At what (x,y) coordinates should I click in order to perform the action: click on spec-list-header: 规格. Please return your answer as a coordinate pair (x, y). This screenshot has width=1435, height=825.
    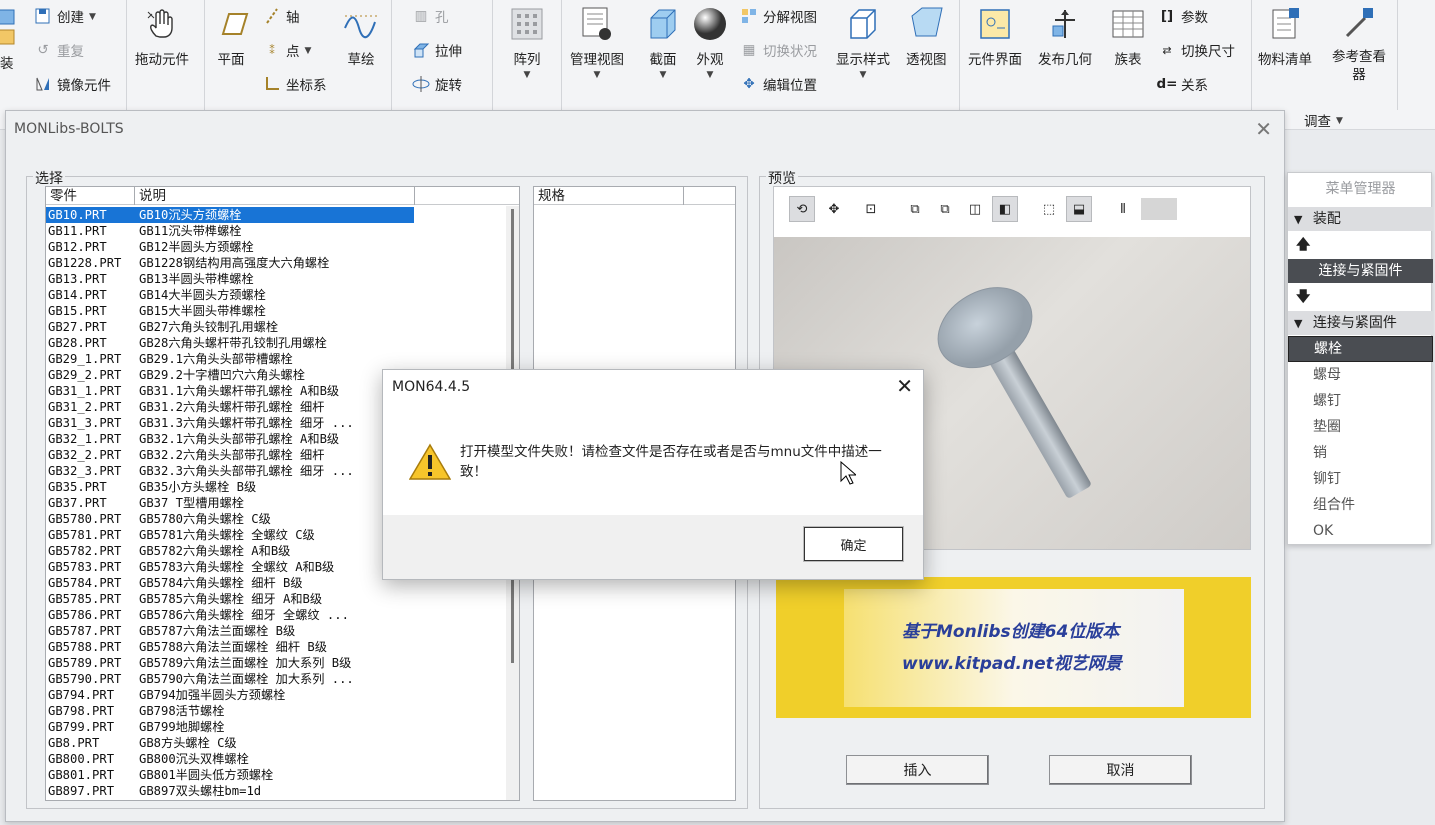
    Looking at the image, I should click on (634, 196).